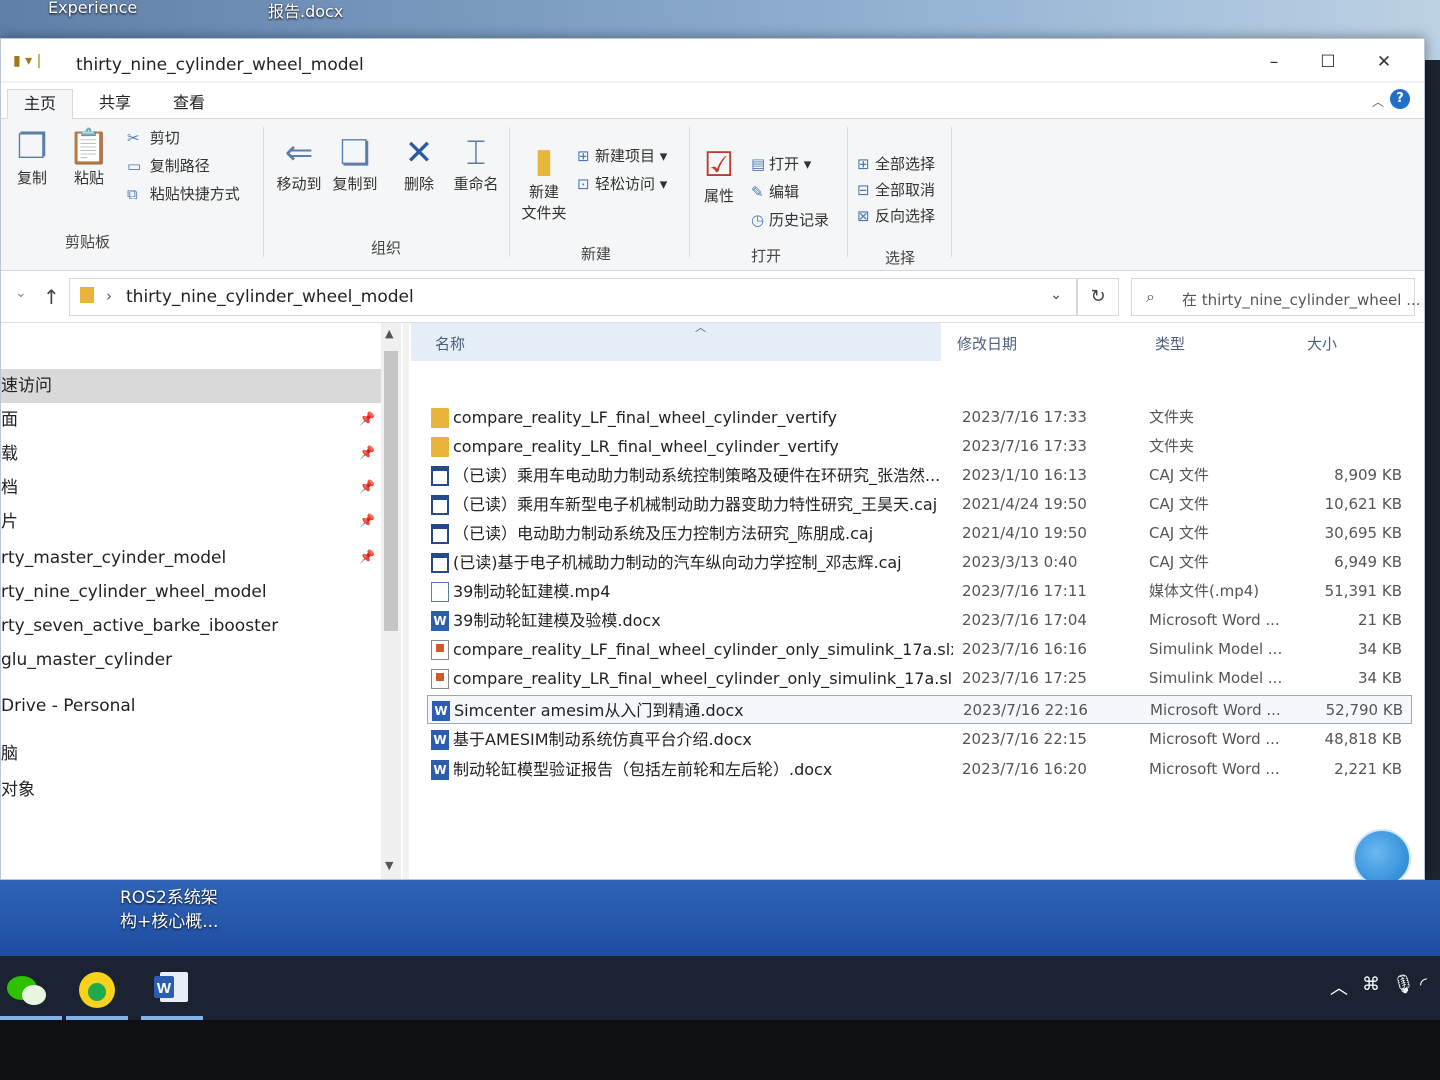  Describe the element at coordinates (1400, 99) in the screenshot. I see `help-icon: ?` at that location.